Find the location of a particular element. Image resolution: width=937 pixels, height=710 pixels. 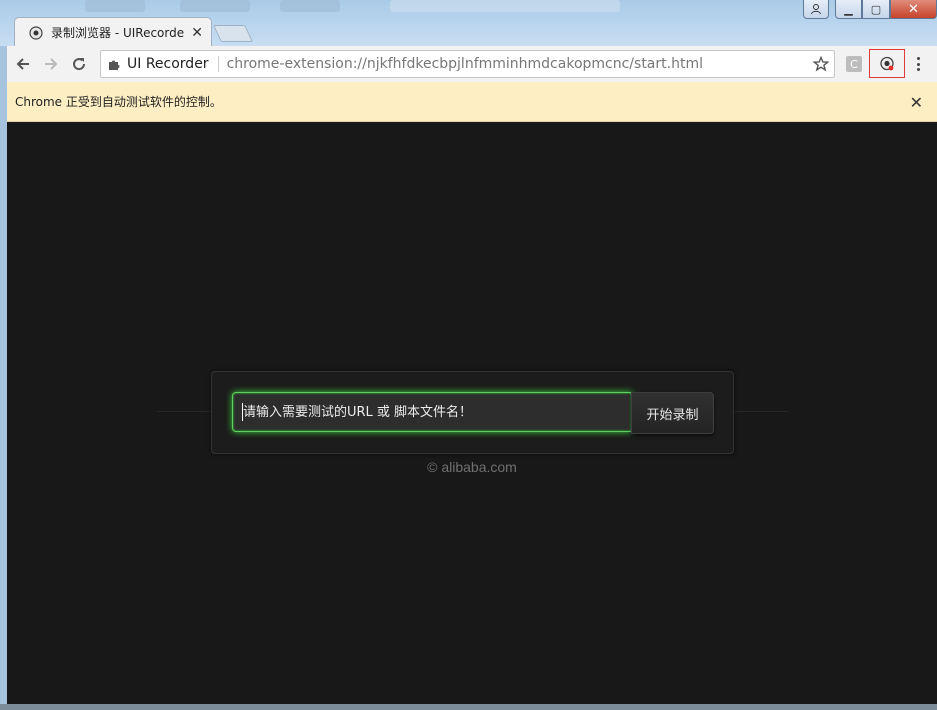

tab-title: 录制浏览器 - UIRecorde is located at coordinates (118, 33).